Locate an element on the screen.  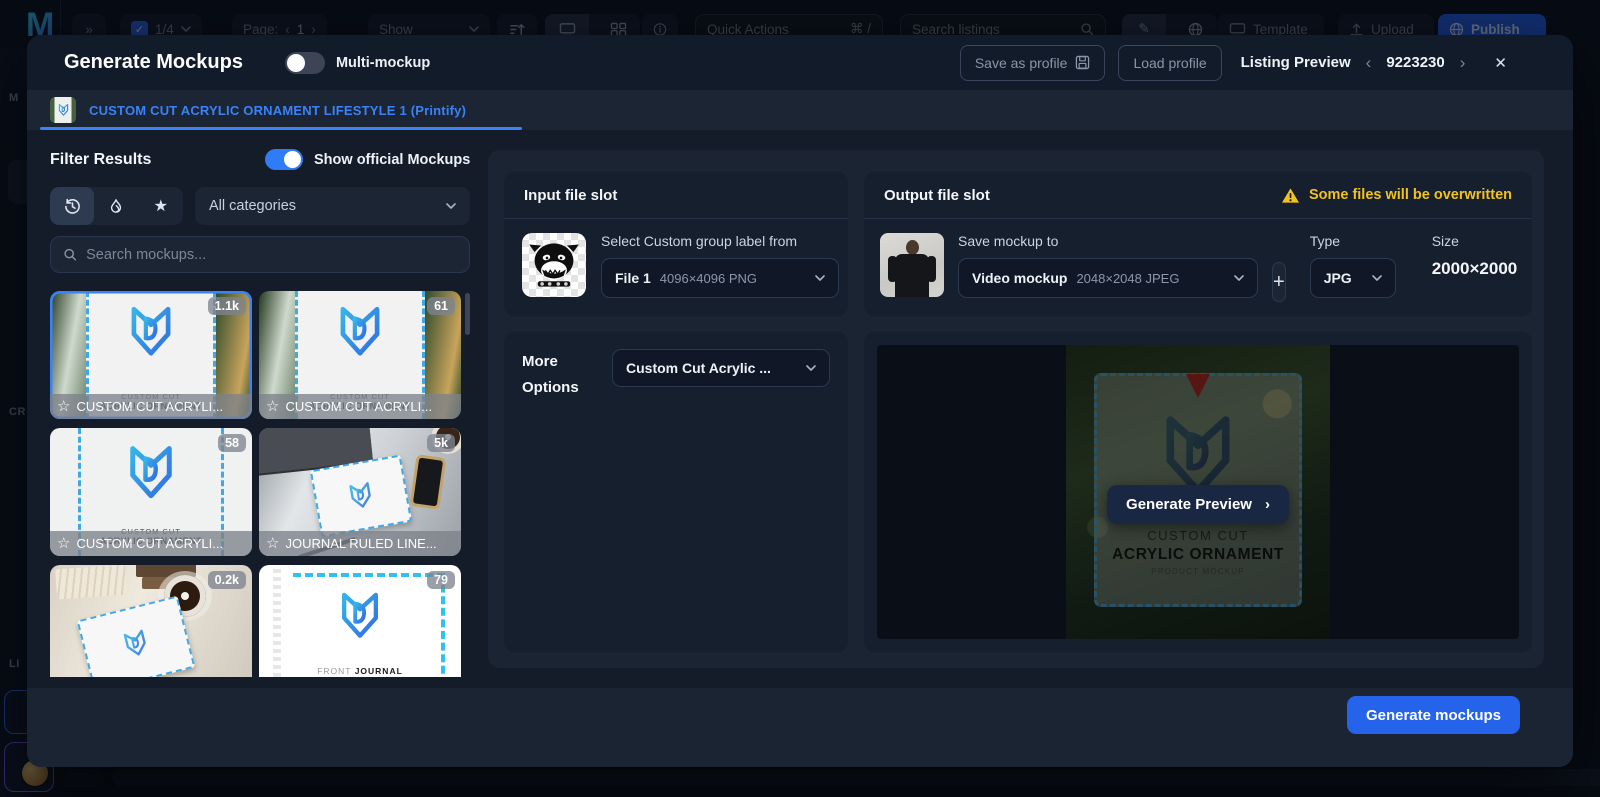
more-options-label: More Options is located at coordinates (550, 375).